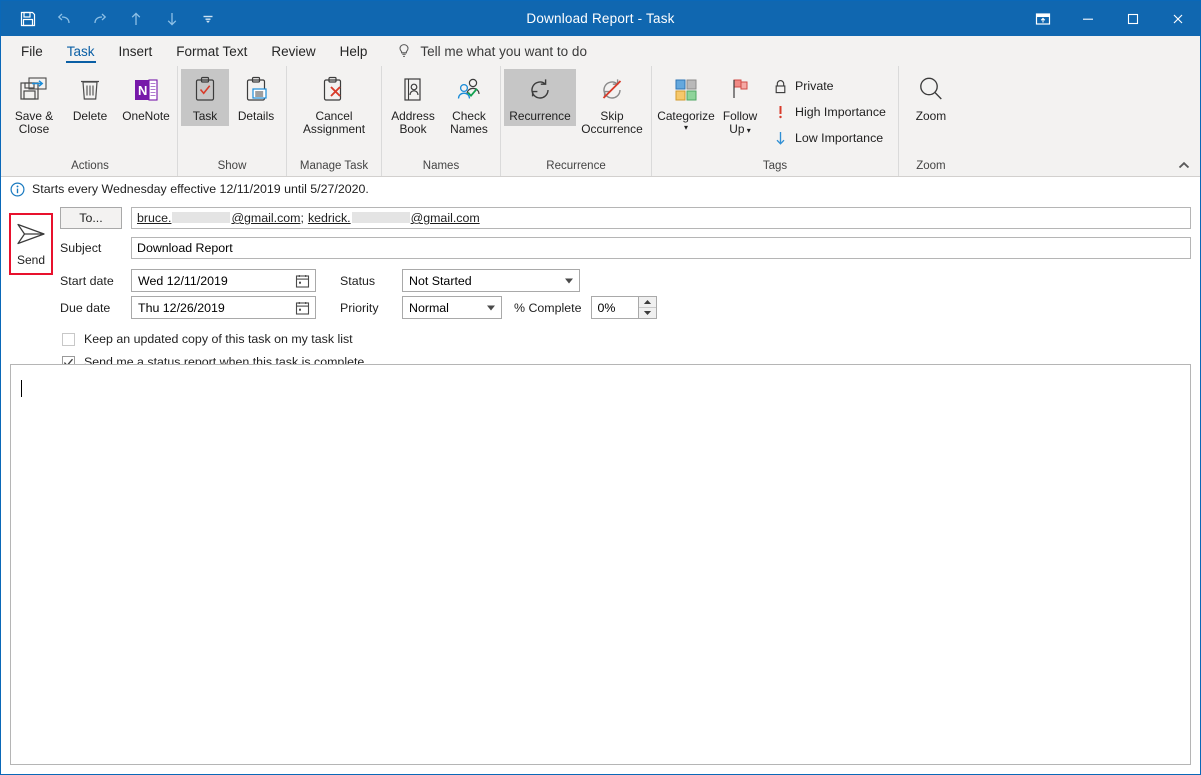  Describe the element at coordinates (661, 218) in the screenshot. I see `to-input: bruce. @gmail.com; kedrick. @gmail.com` at that location.